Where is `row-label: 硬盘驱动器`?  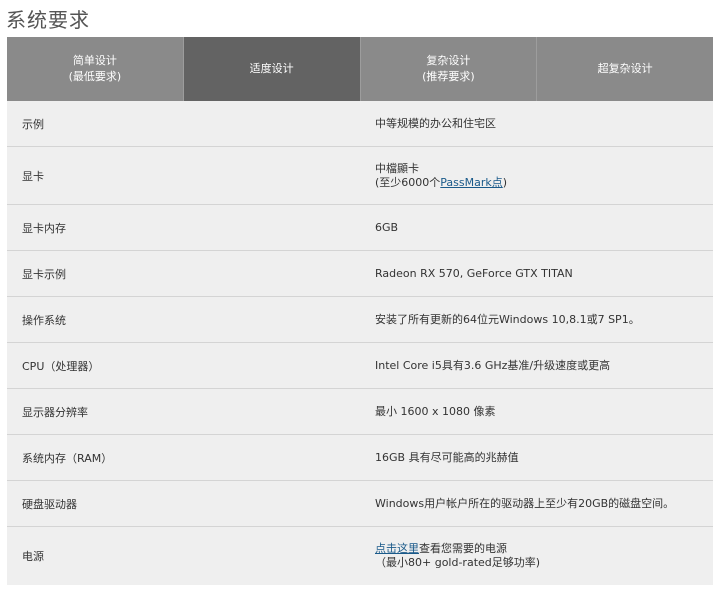
row-label: 硬盘驱动器 is located at coordinates (49, 504).